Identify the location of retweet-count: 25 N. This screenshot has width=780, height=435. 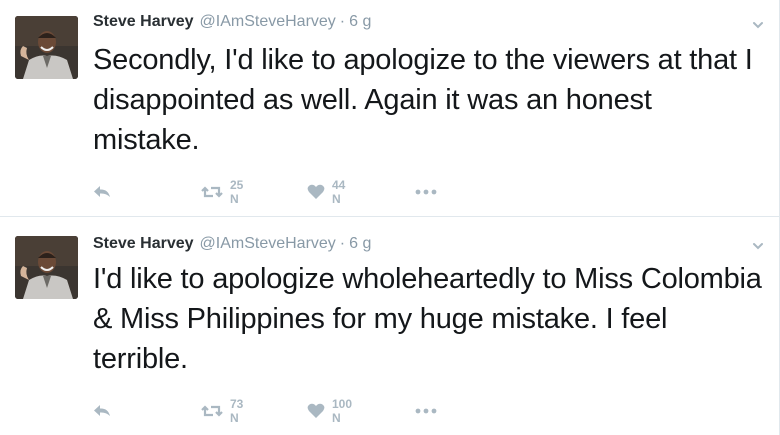
(237, 192).